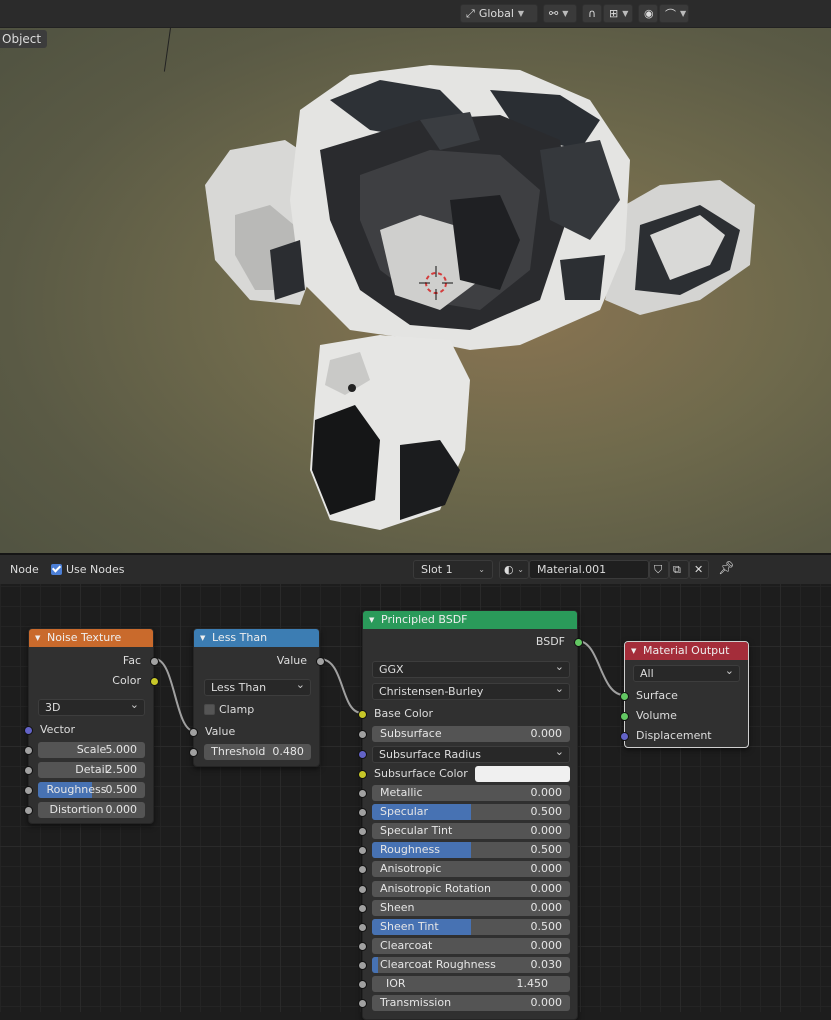  I want to click on threshold-field: Threshold 0.480, so click(257, 752).